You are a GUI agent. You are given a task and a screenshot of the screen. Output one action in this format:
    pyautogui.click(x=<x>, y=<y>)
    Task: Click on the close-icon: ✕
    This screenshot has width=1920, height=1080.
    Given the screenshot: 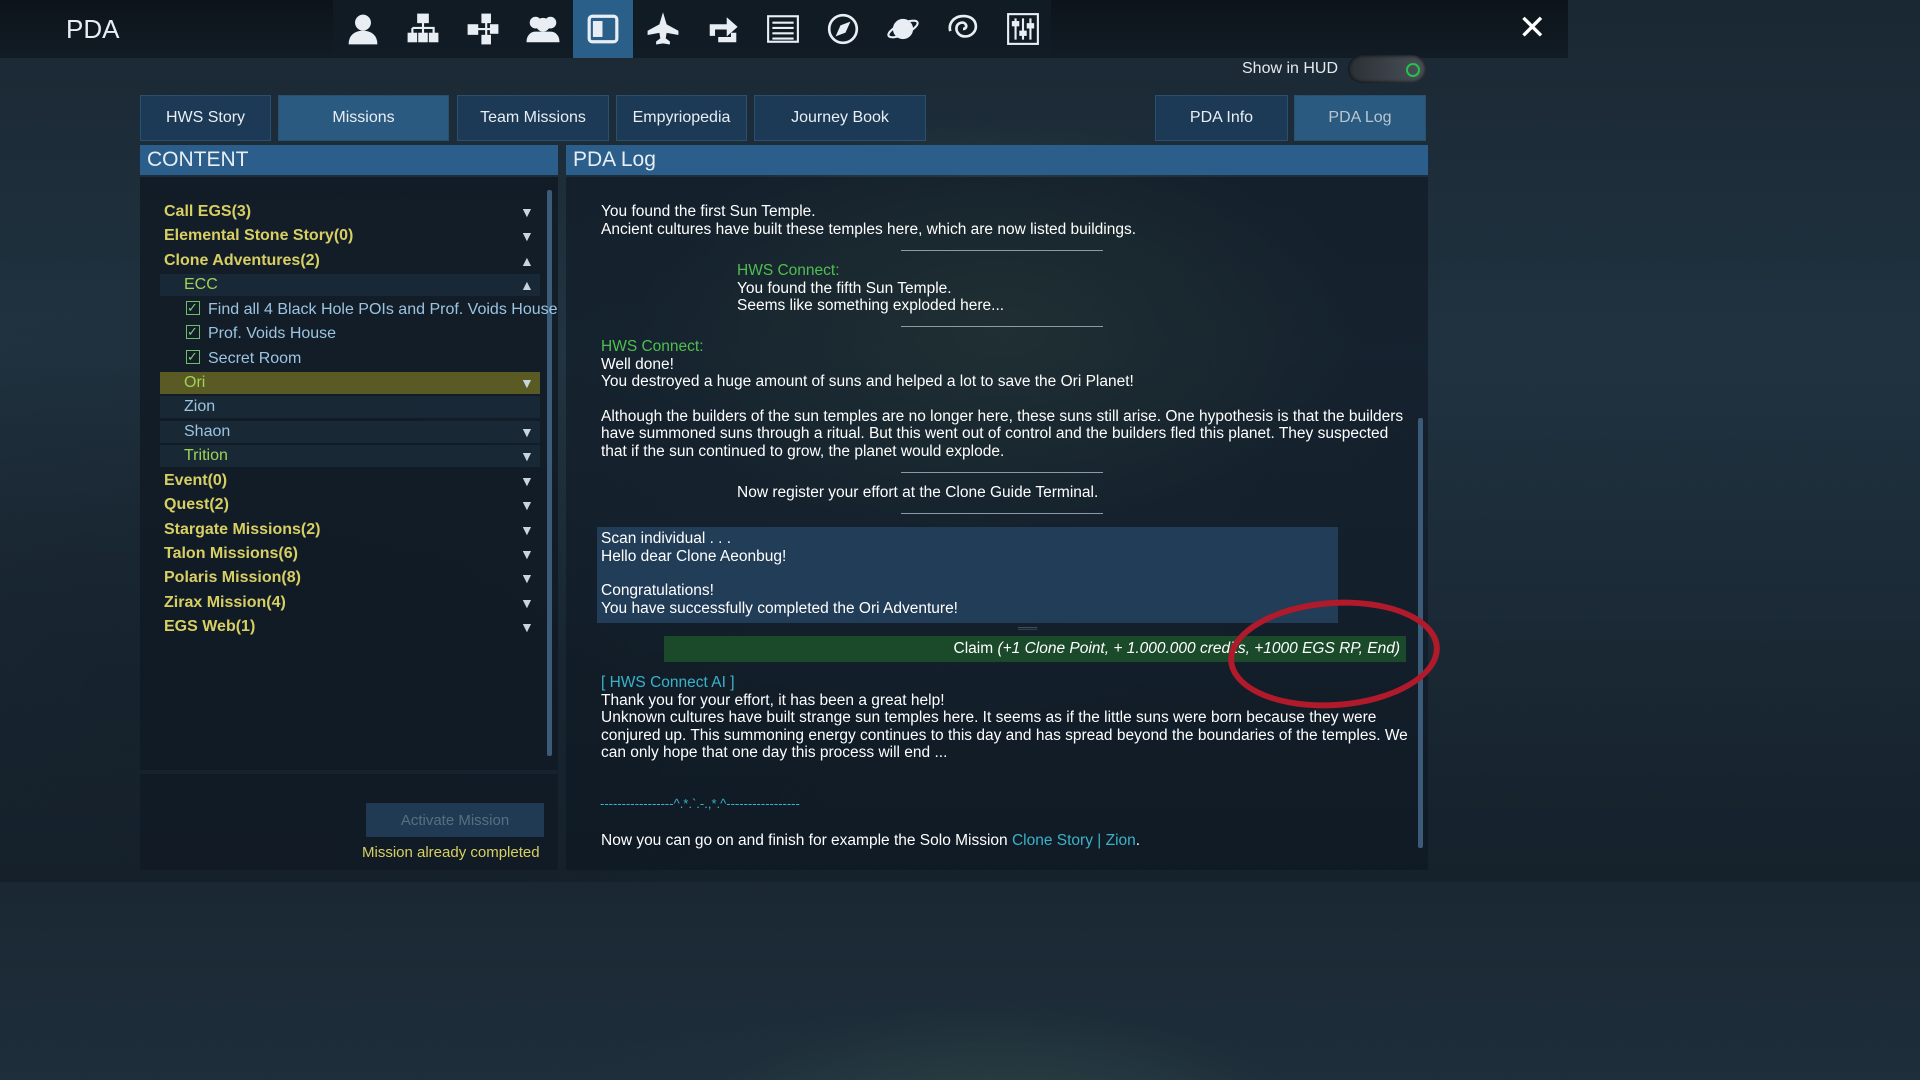 What is the action you would take?
    pyautogui.click(x=1532, y=28)
    